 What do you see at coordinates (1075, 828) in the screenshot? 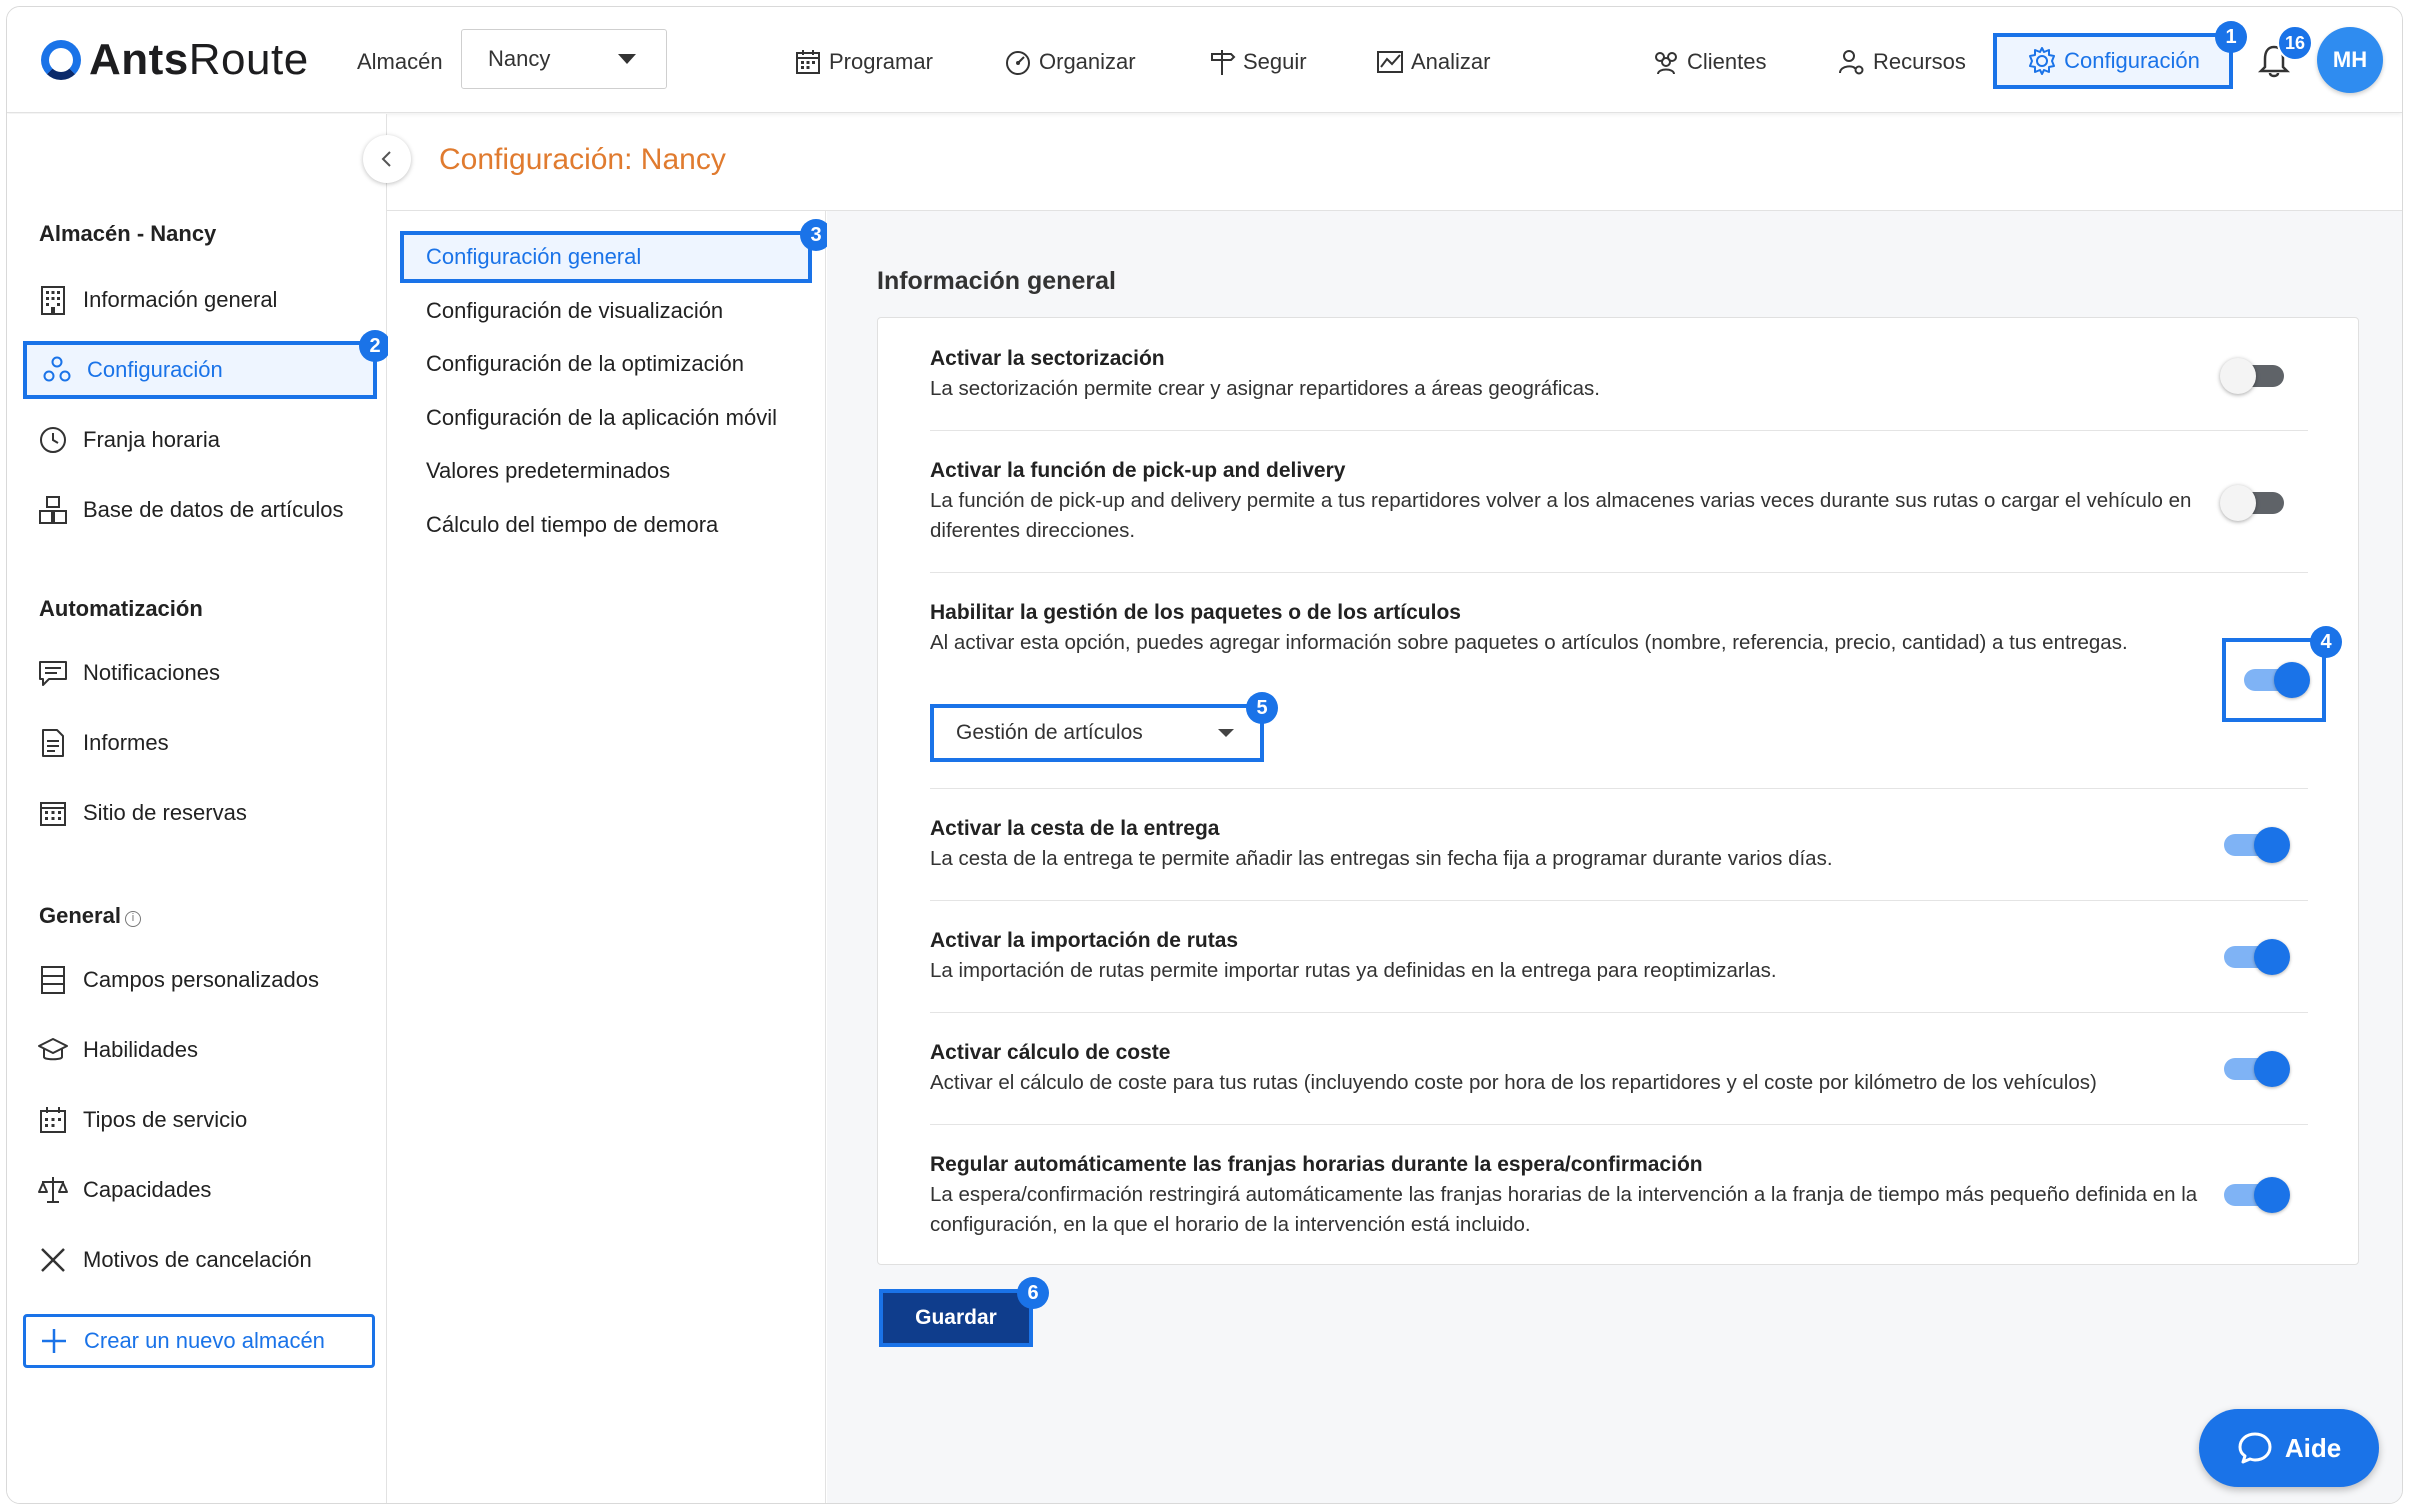
I see `setting-title: Activar la cesta de la entrega` at bounding box center [1075, 828].